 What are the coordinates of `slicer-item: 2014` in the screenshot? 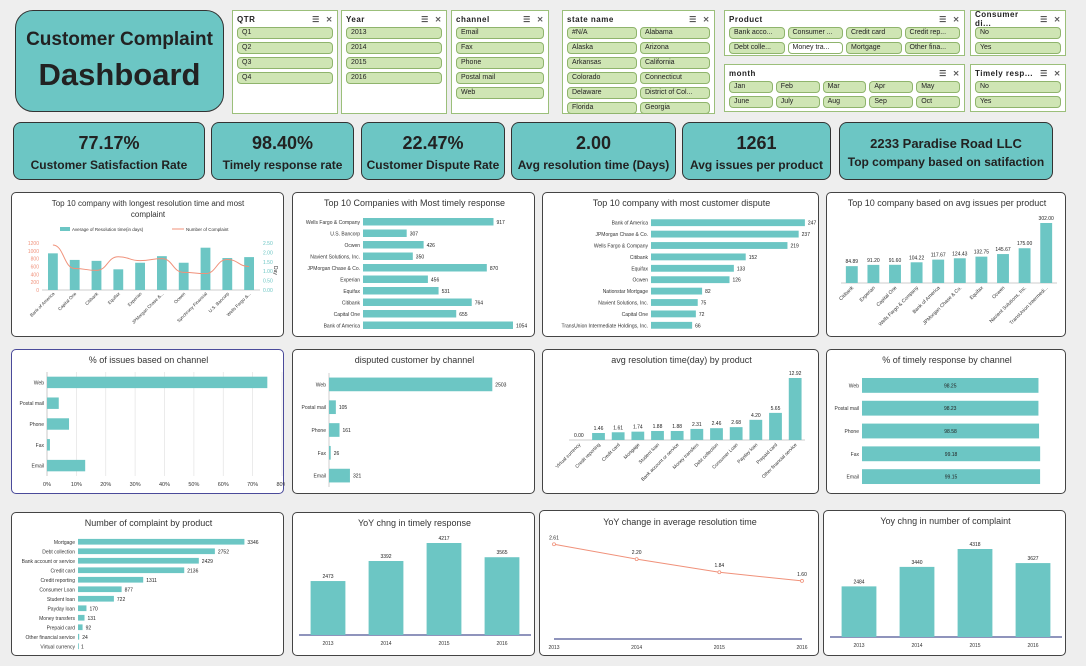 It's located at (394, 48).